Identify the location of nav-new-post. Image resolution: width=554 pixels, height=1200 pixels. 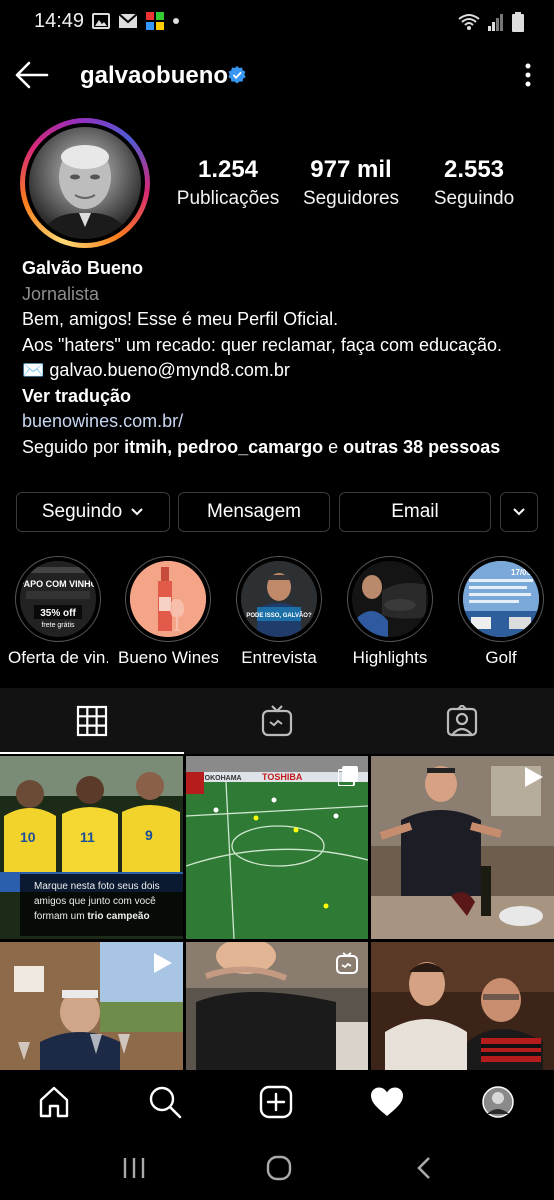
(276, 1102).